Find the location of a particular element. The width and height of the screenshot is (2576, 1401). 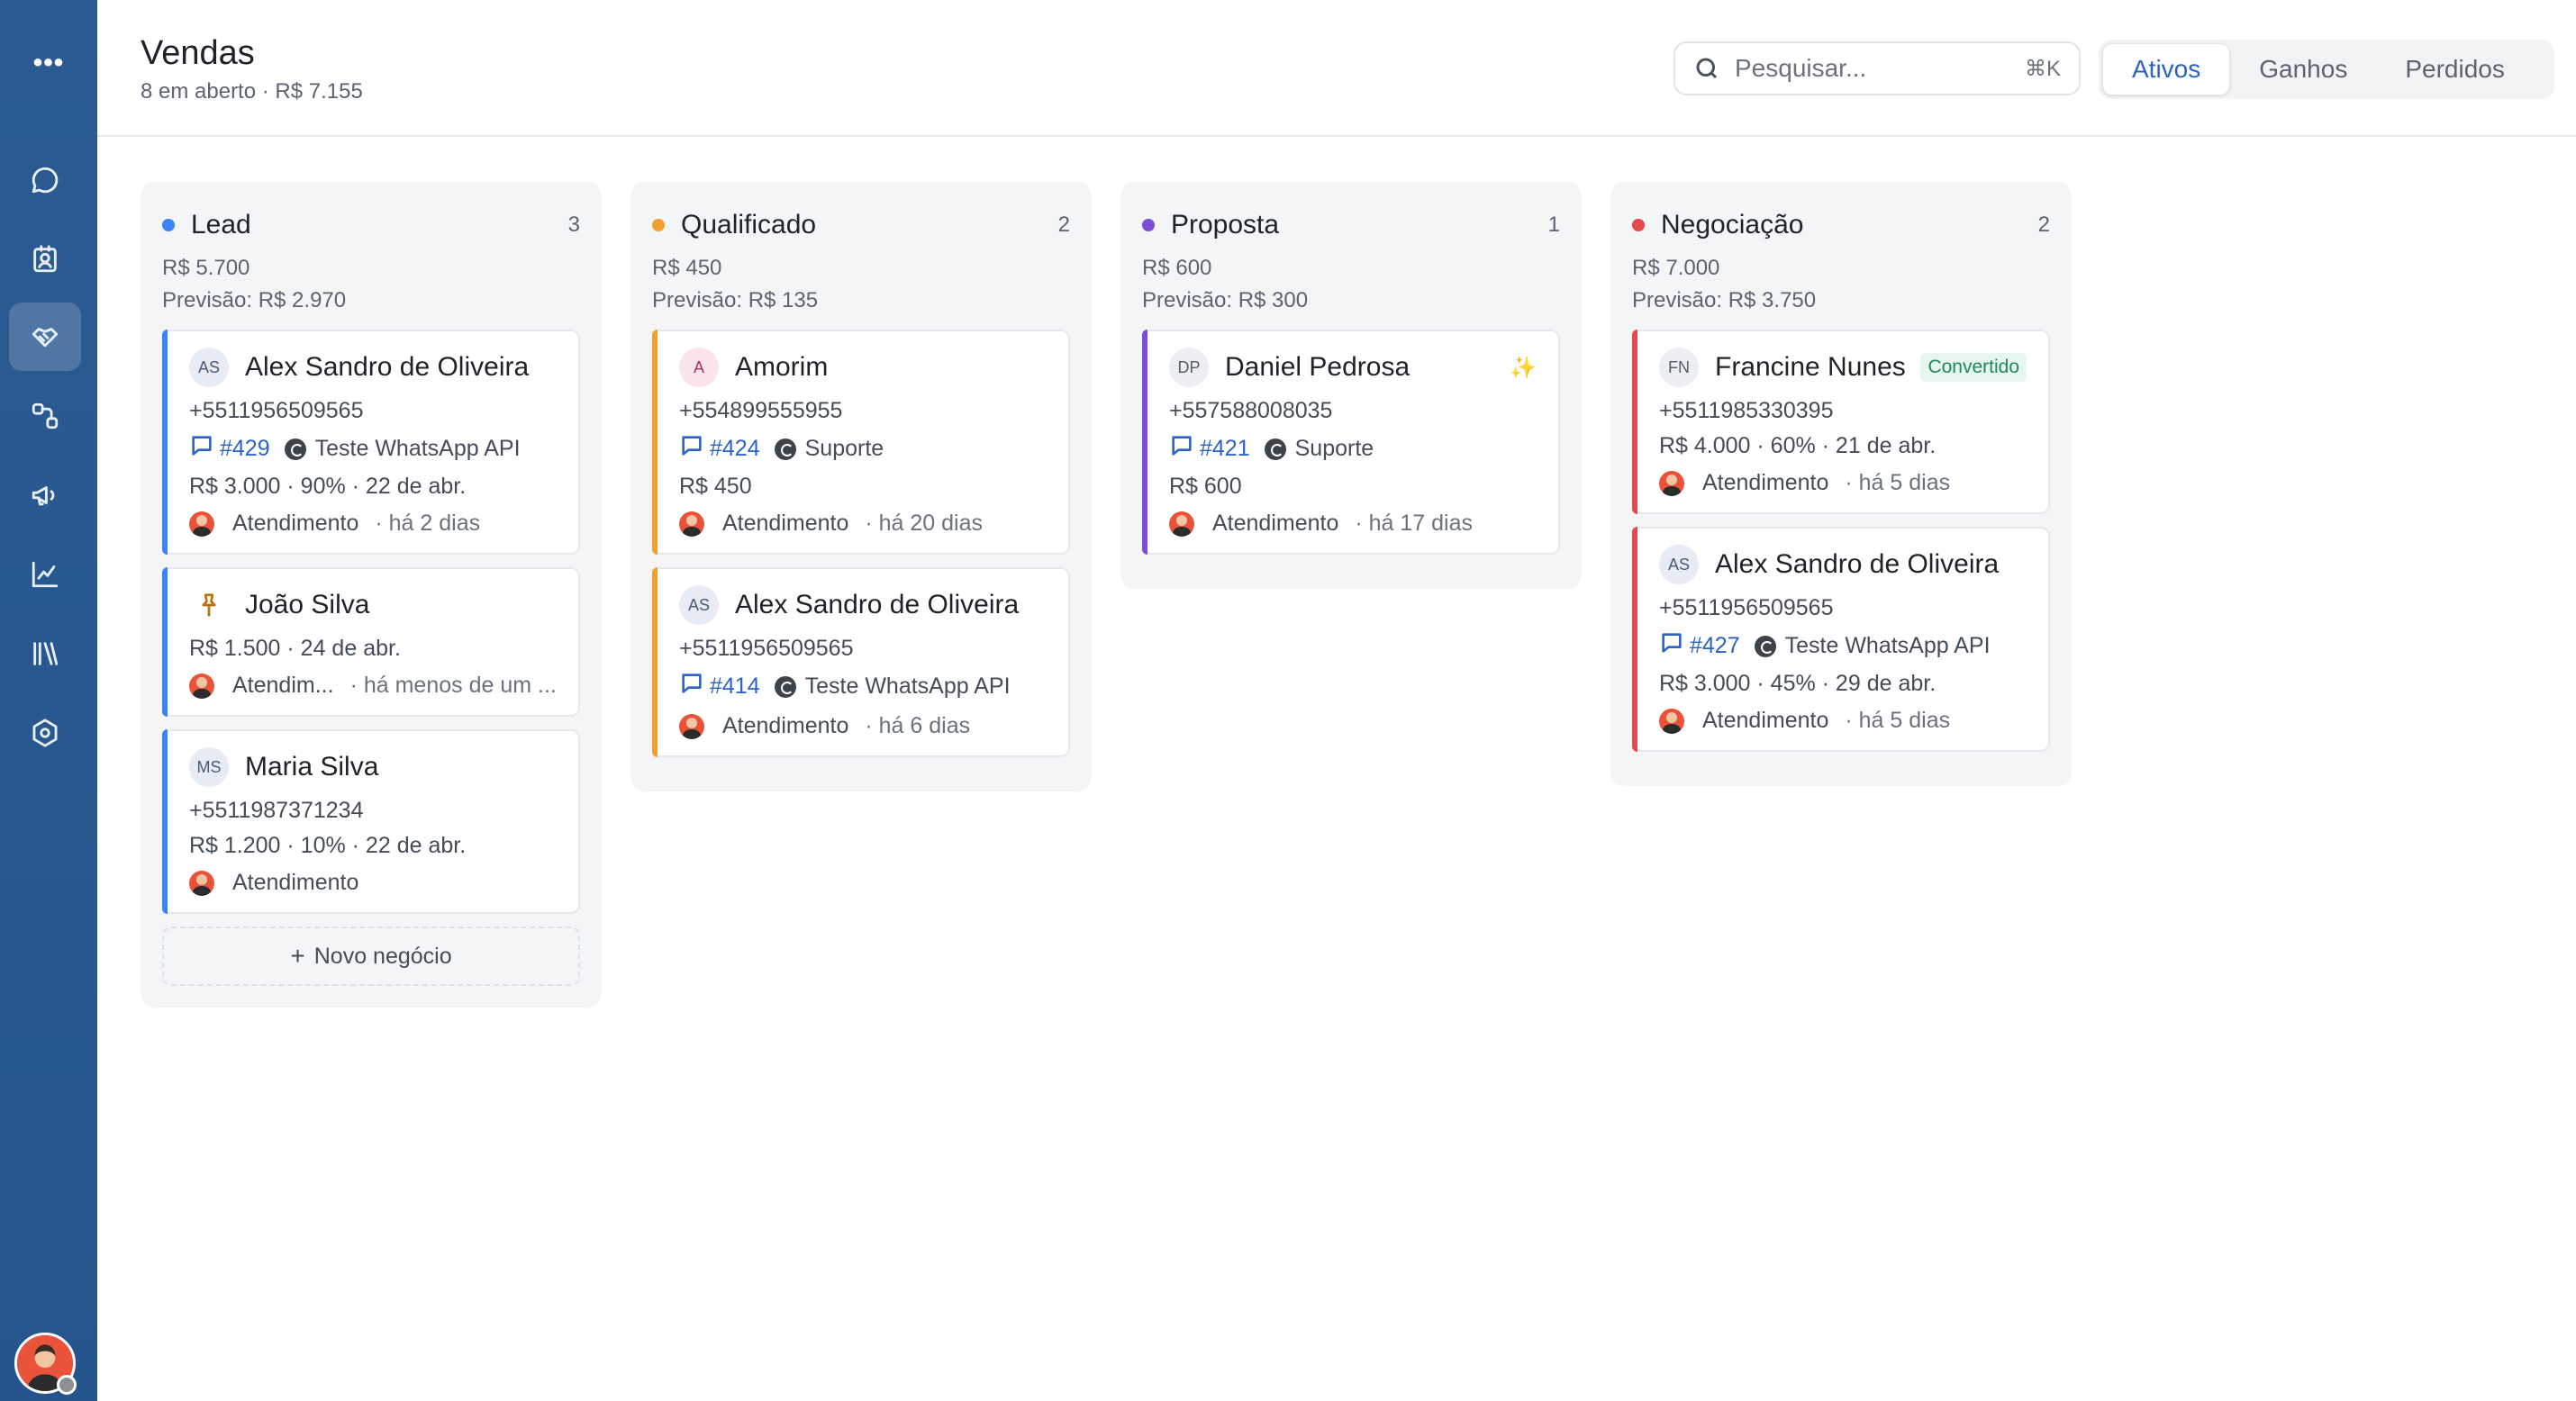

campaigns-icon is located at coordinates (45, 495).